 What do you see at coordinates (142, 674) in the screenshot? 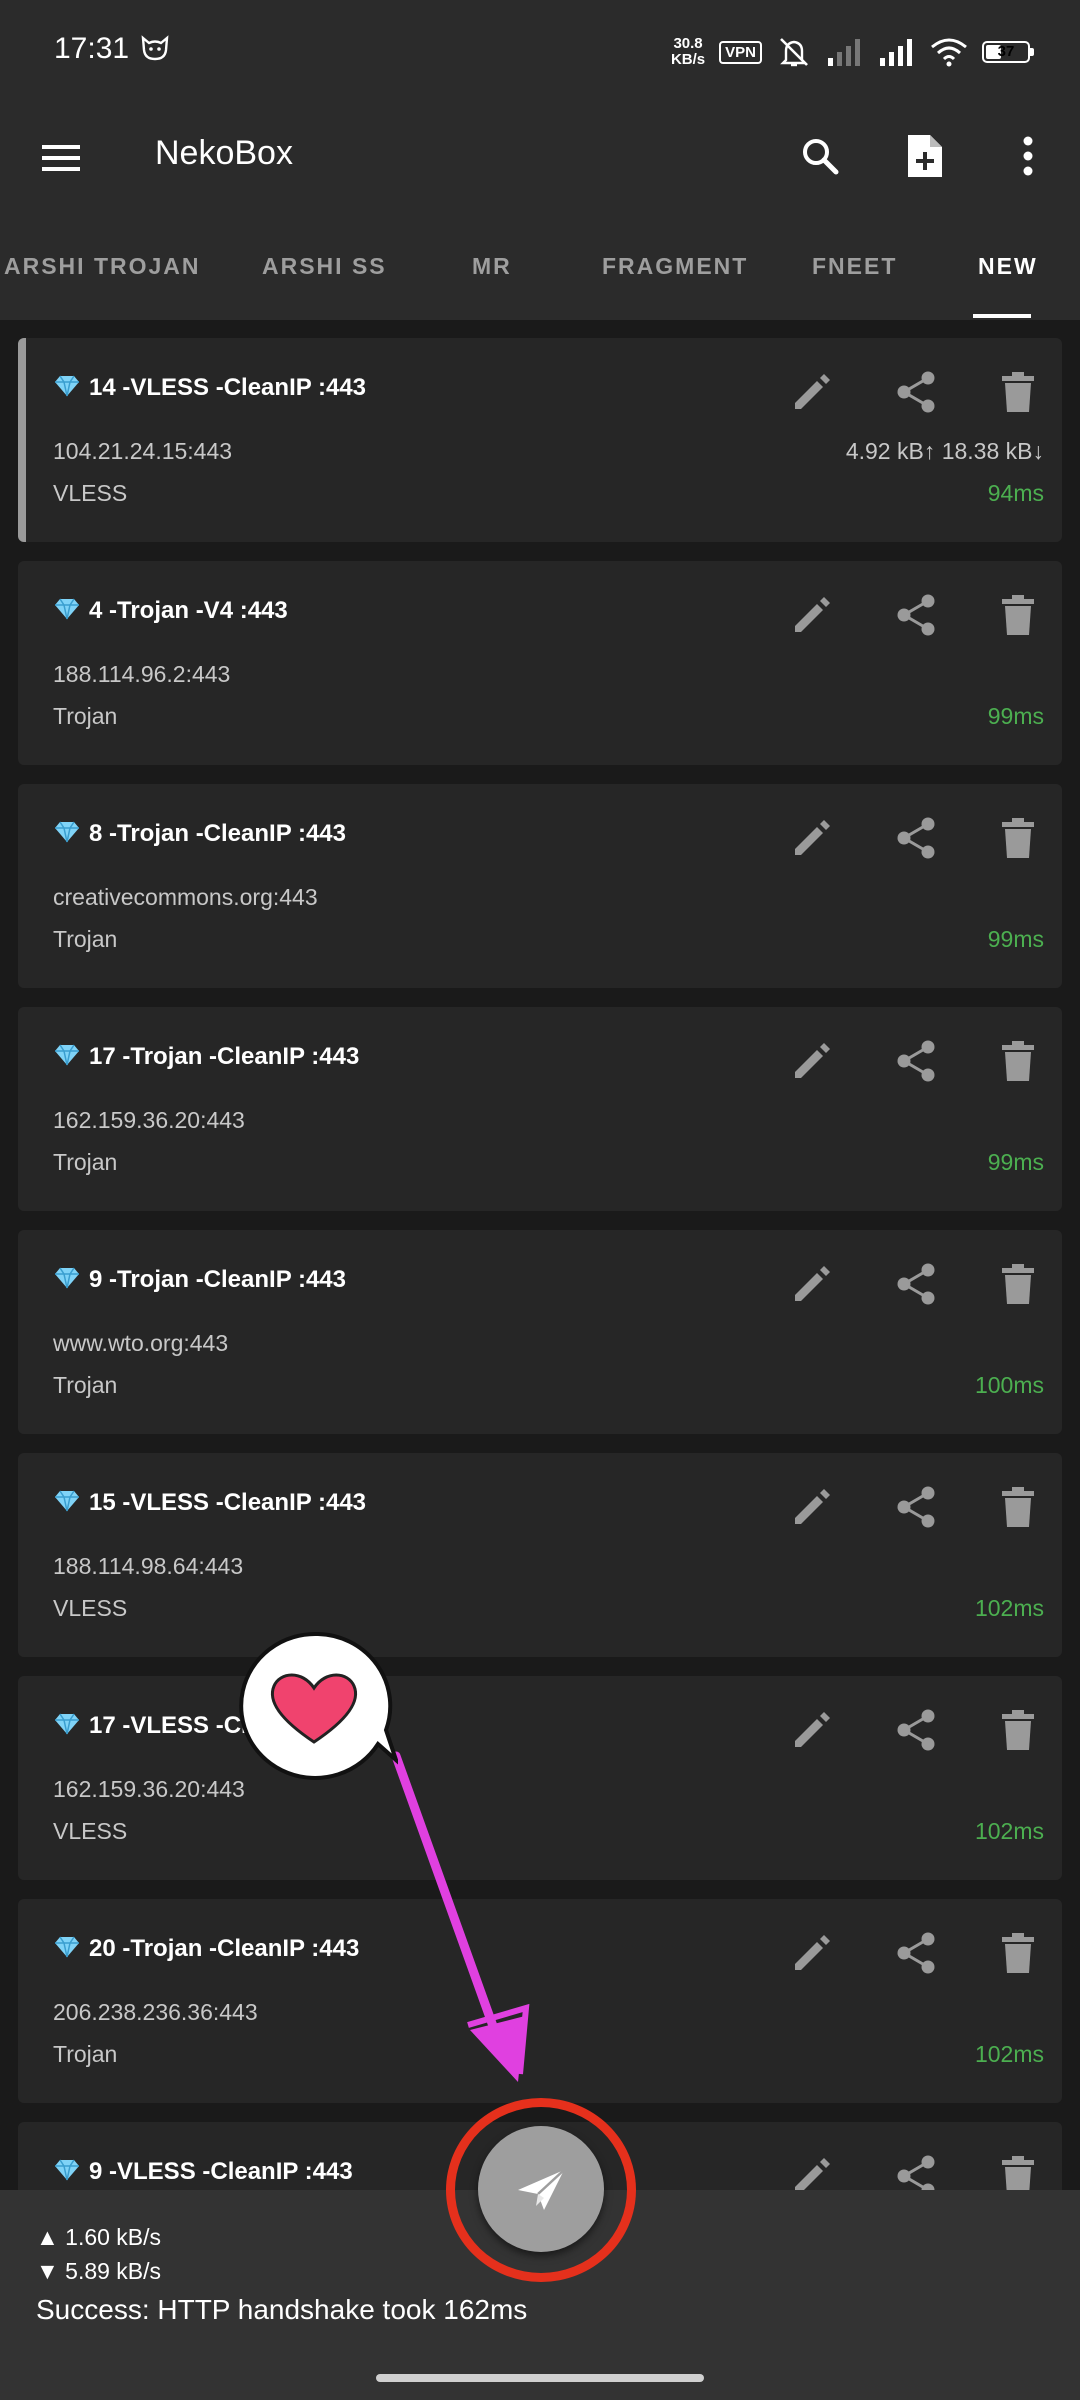
I see `server-address: 188.114.96.2:443` at bounding box center [142, 674].